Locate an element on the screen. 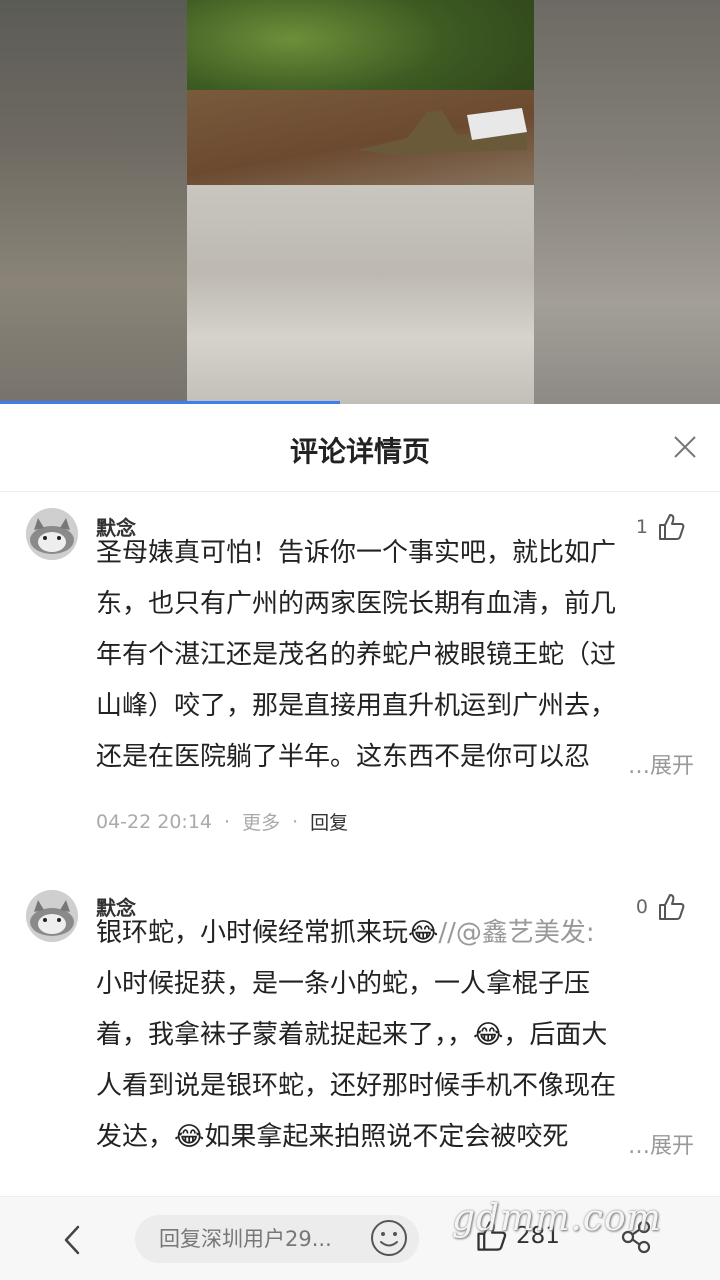 Image resolution: width=720 pixels, height=1280 pixels. sheet-title: 评论详情页 is located at coordinates (359, 451).